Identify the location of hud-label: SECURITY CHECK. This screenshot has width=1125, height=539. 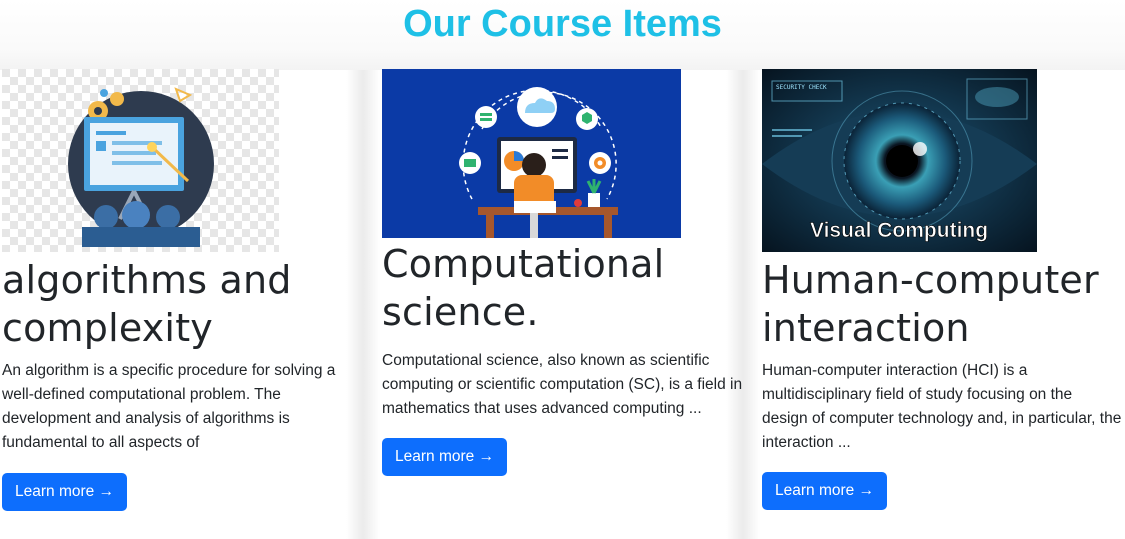
(801, 87).